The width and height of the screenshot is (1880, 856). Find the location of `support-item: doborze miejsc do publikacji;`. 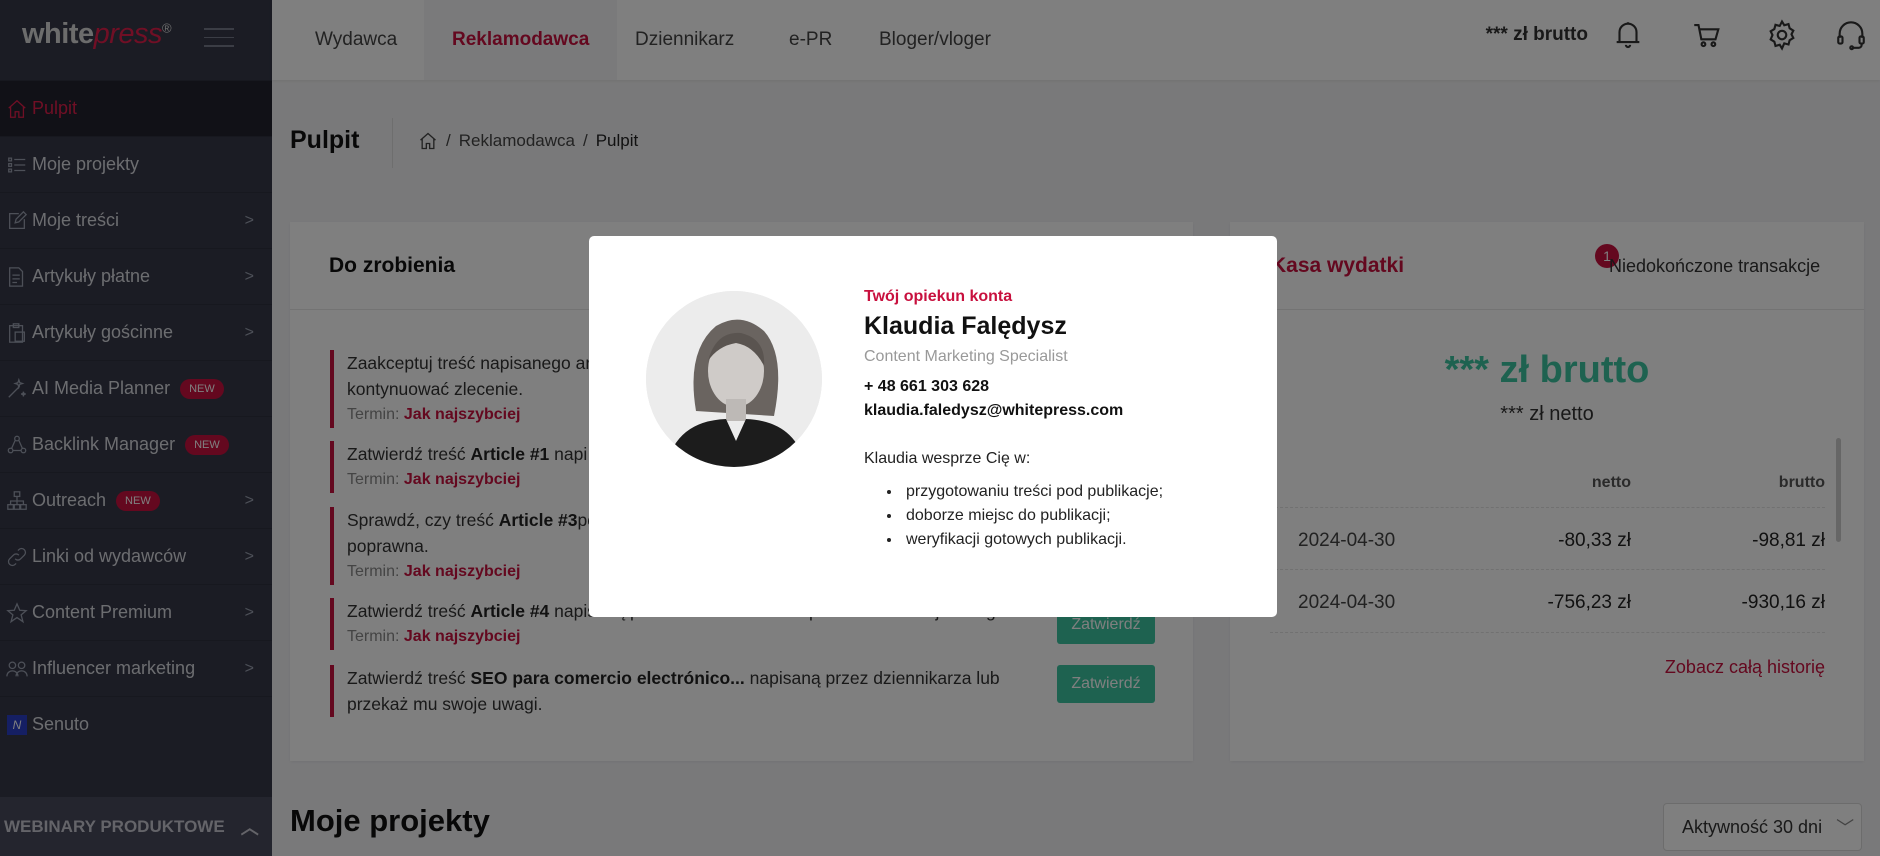

support-item: doborze miejsc do publikacji; is located at coordinates (1032, 516).